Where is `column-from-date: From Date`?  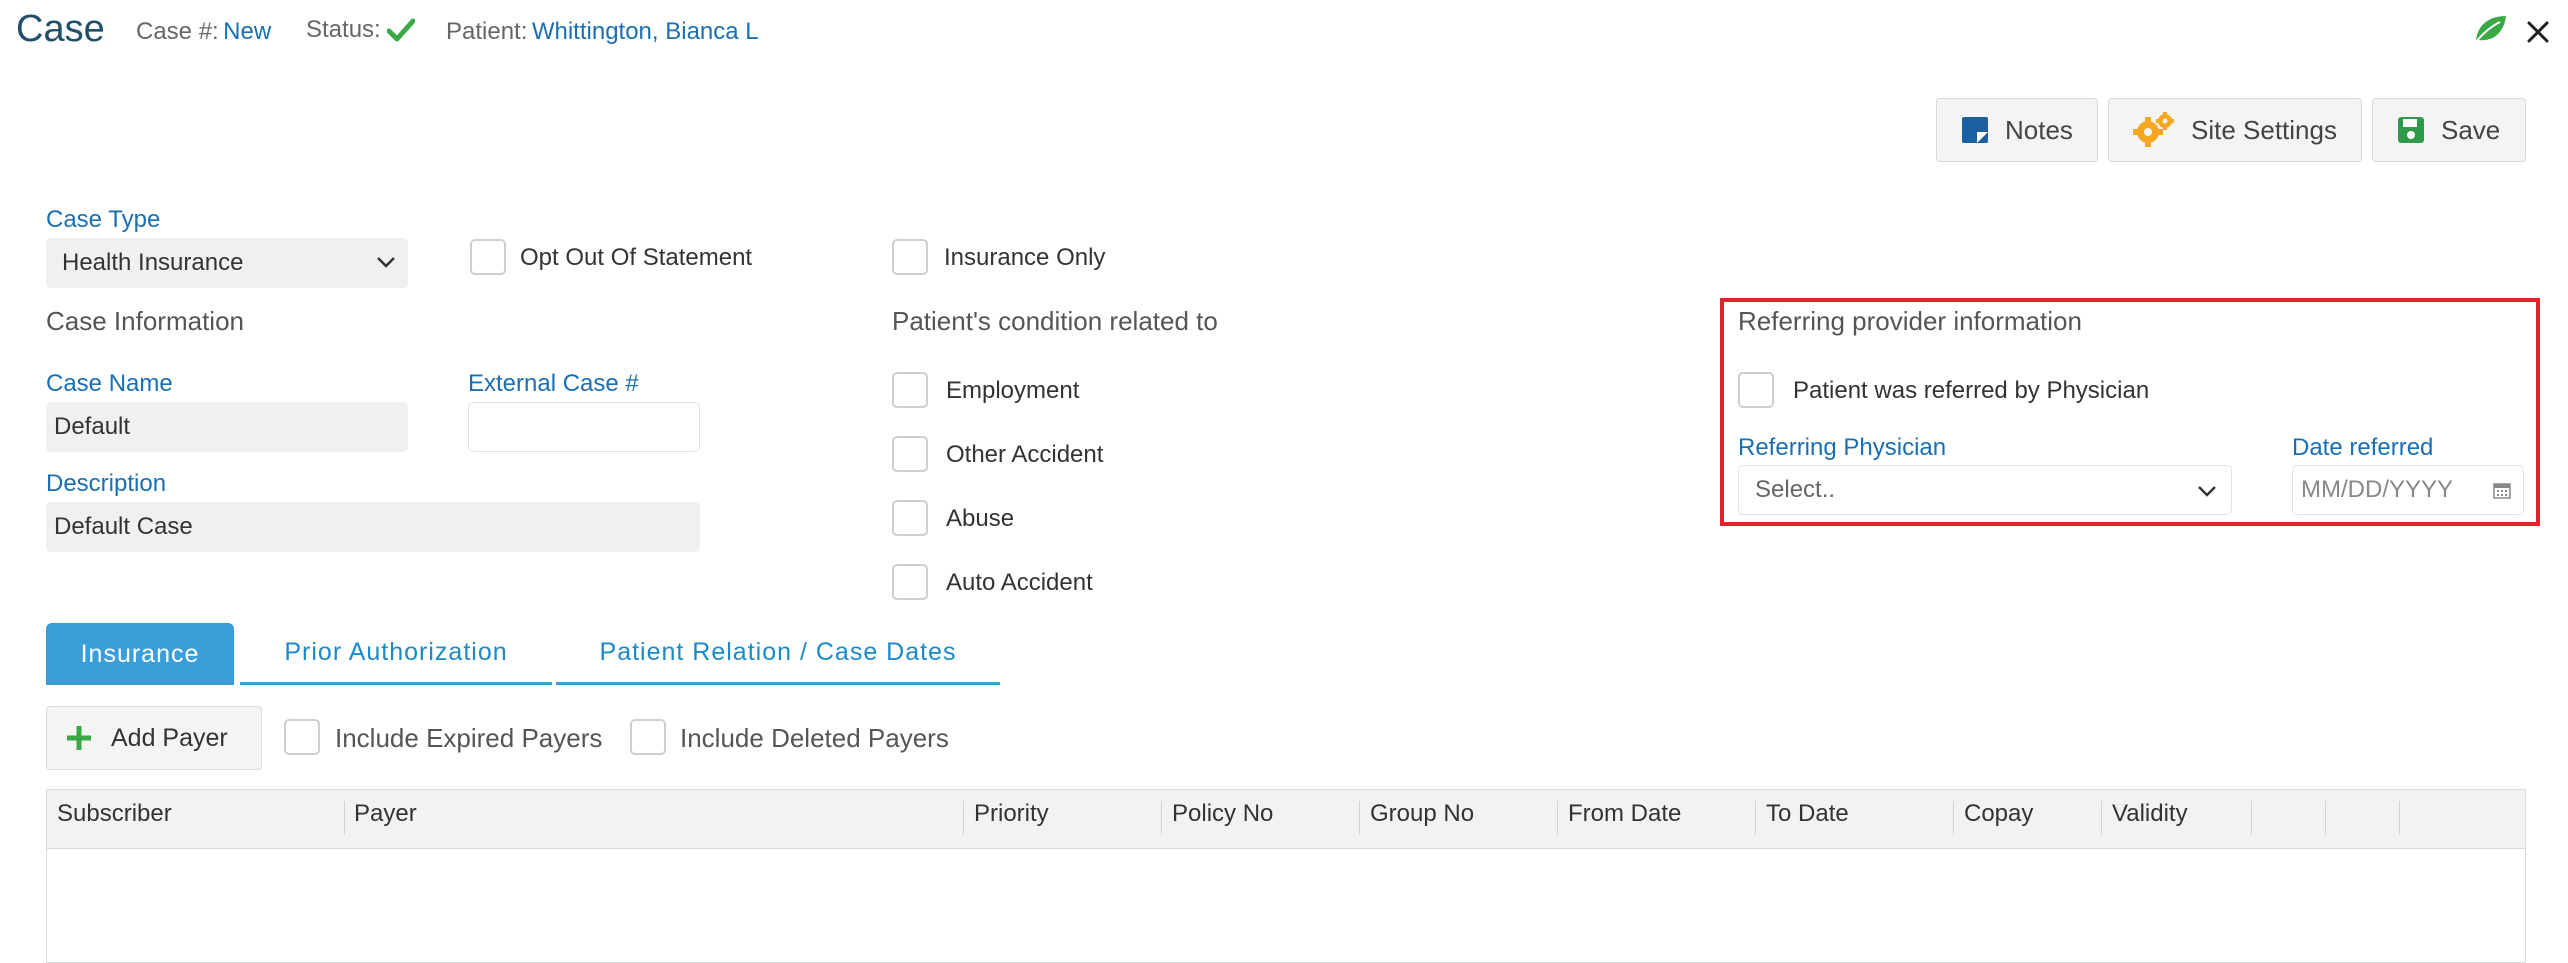 column-from-date: From Date is located at coordinates (1624, 814).